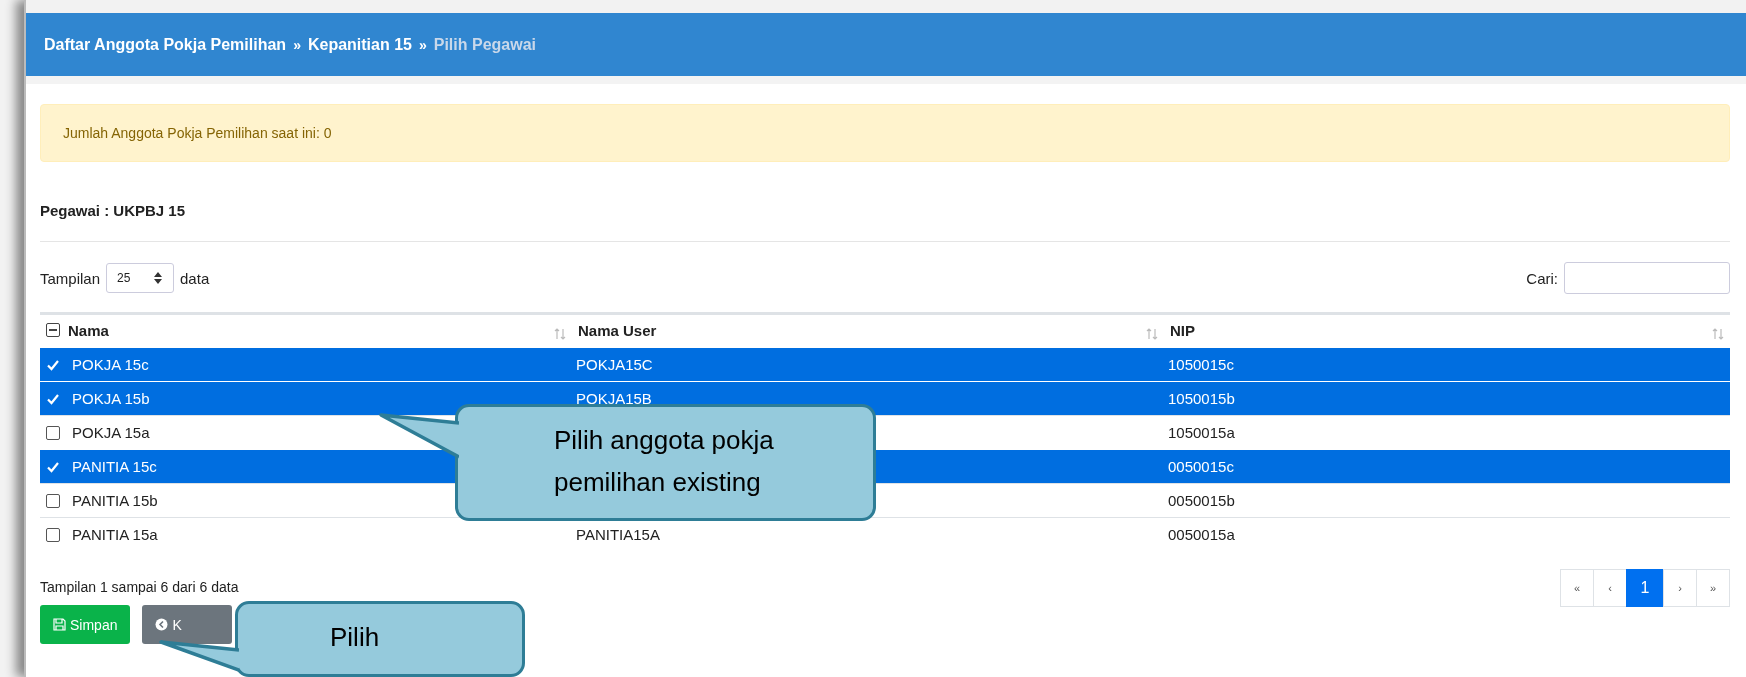 Image resolution: width=1746 pixels, height=677 pixels. Describe the element at coordinates (113, 210) in the screenshot. I see `section-title: Pegawai : UKPBJ 15` at that location.